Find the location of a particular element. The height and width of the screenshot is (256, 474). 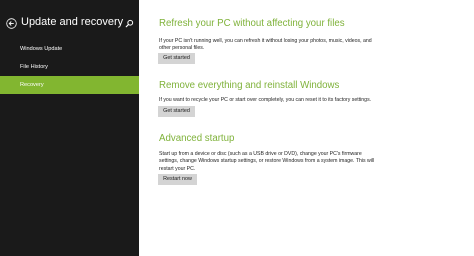

sidebar-item-label: Windows Update is located at coordinates (41, 49).